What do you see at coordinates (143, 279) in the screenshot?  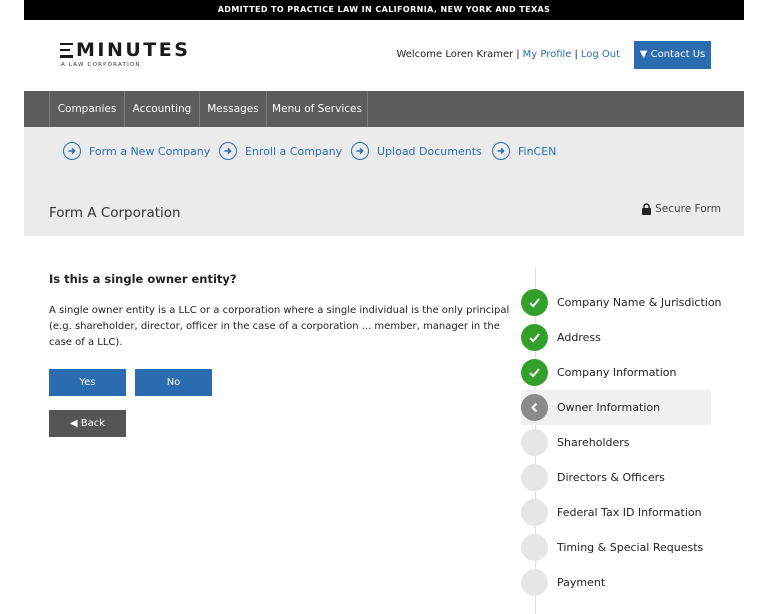 I see `question-title: Is this a single owner entity?` at bounding box center [143, 279].